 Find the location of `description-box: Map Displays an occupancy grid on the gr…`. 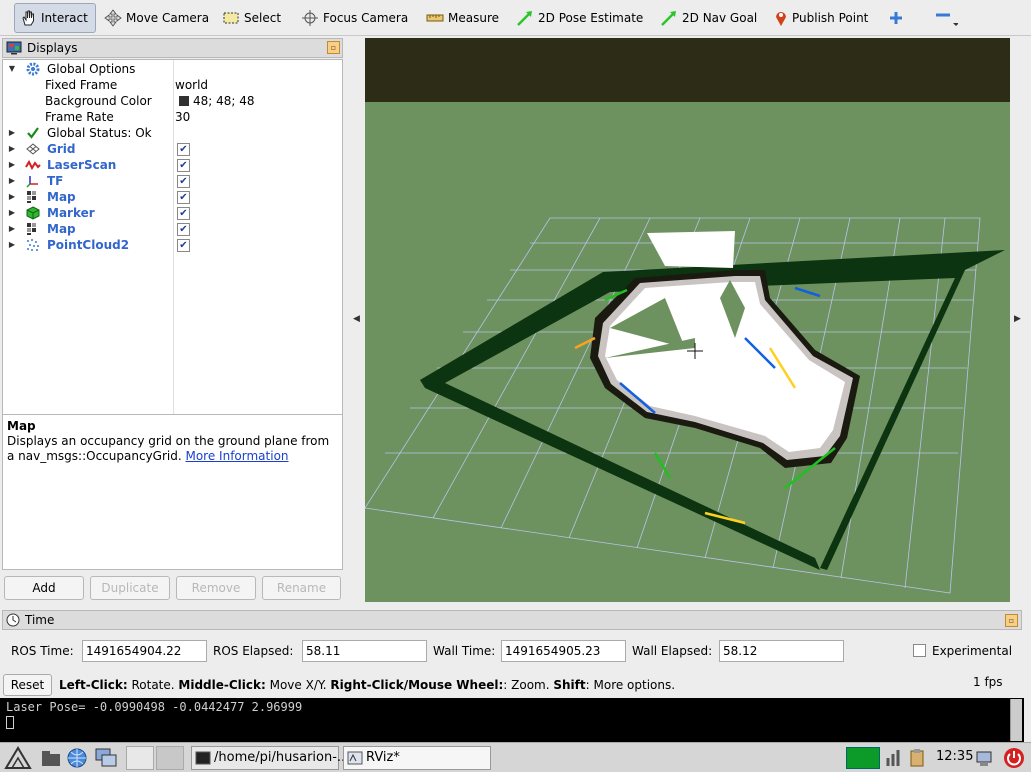

description-box: Map Displays an occupancy grid on the gr… is located at coordinates (172, 492).